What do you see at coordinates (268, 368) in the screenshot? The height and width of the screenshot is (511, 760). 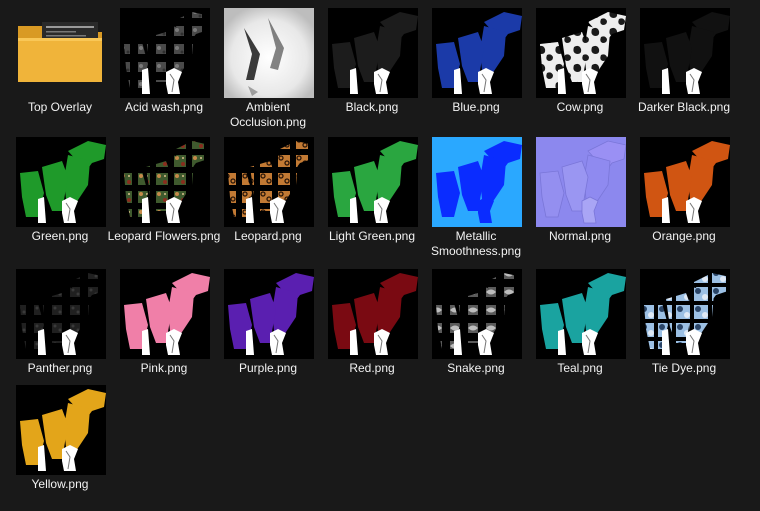 I see `file-label: Purple.png` at bounding box center [268, 368].